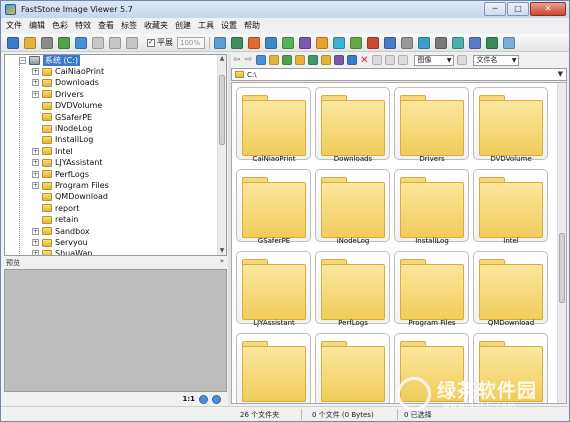 The image size is (570, 422). What do you see at coordinates (560, 74) in the screenshot?
I see `dropdown-icon: ▼` at bounding box center [560, 74].